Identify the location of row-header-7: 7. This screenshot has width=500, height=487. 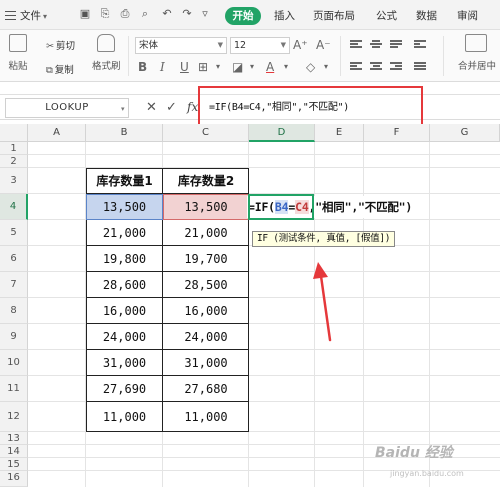
(14, 285).